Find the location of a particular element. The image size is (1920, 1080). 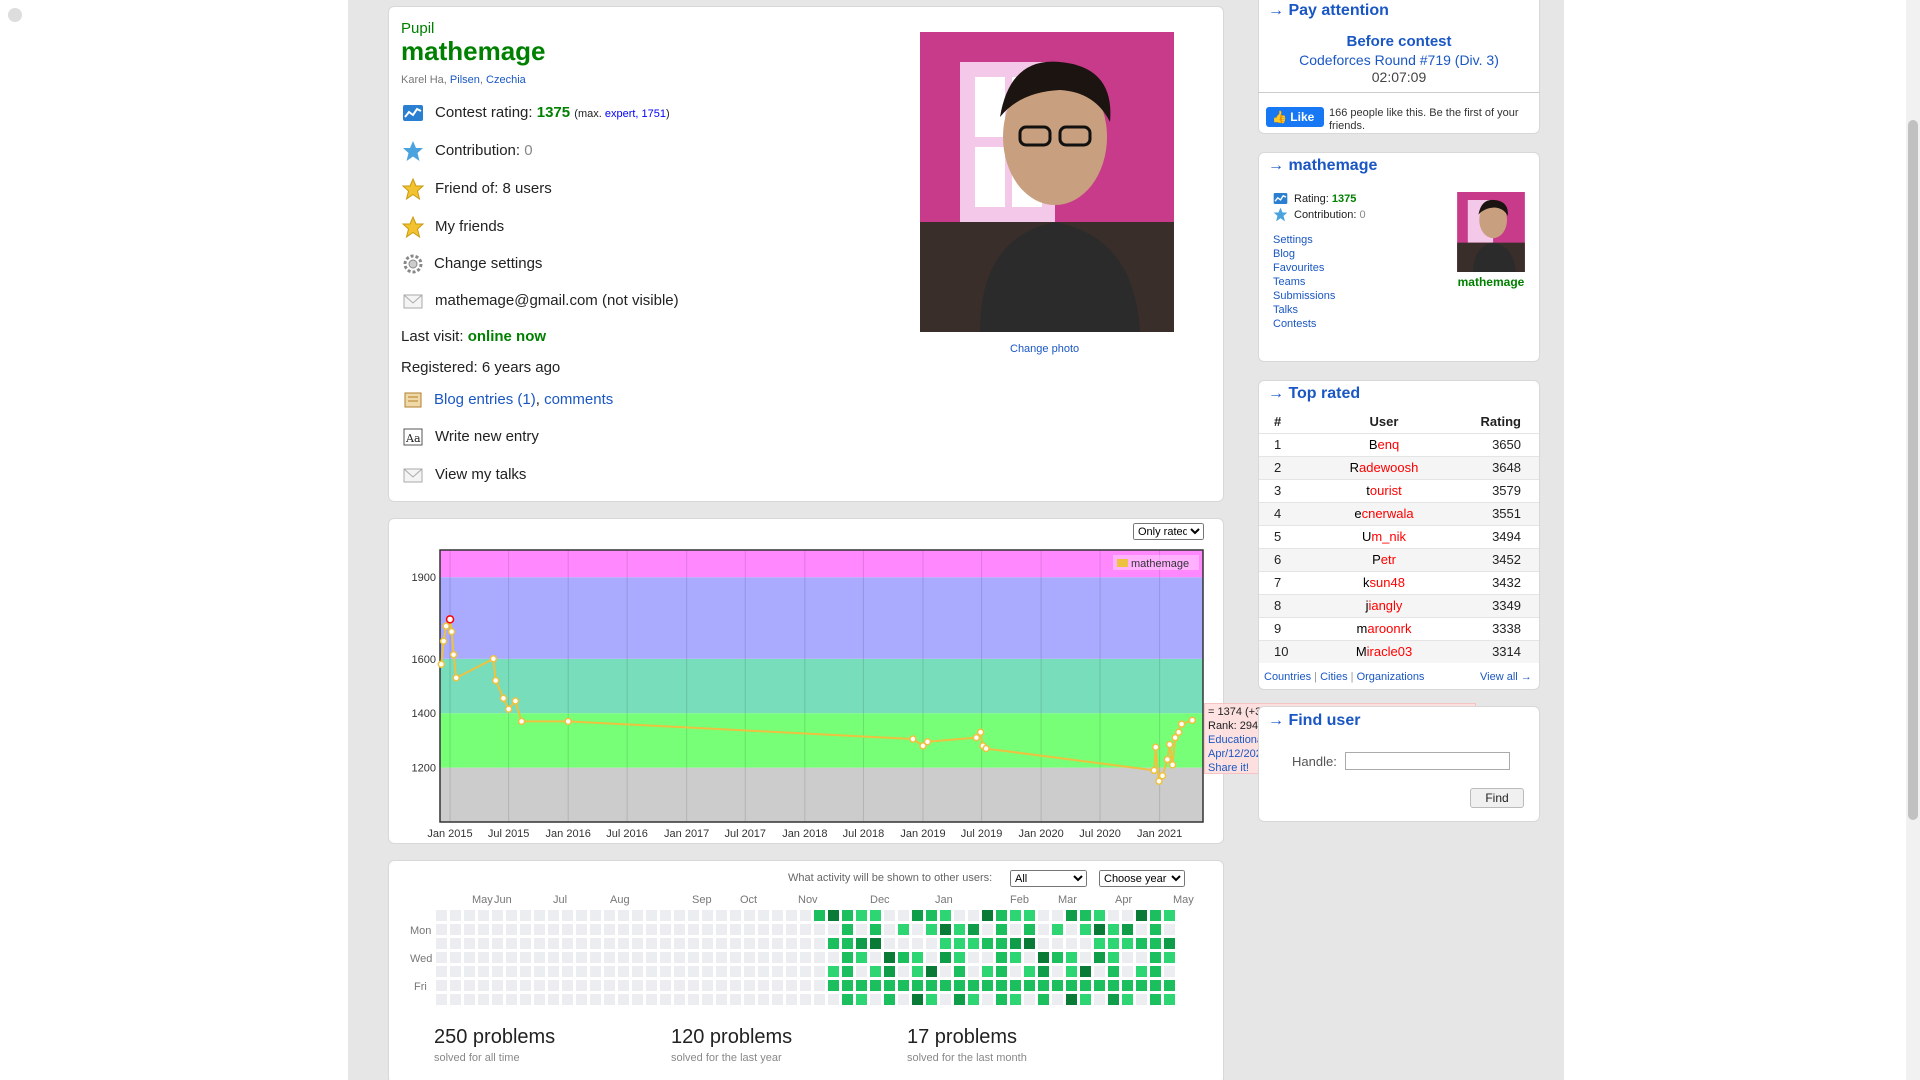

top-user-link: Miracle03 is located at coordinates (1384, 651).